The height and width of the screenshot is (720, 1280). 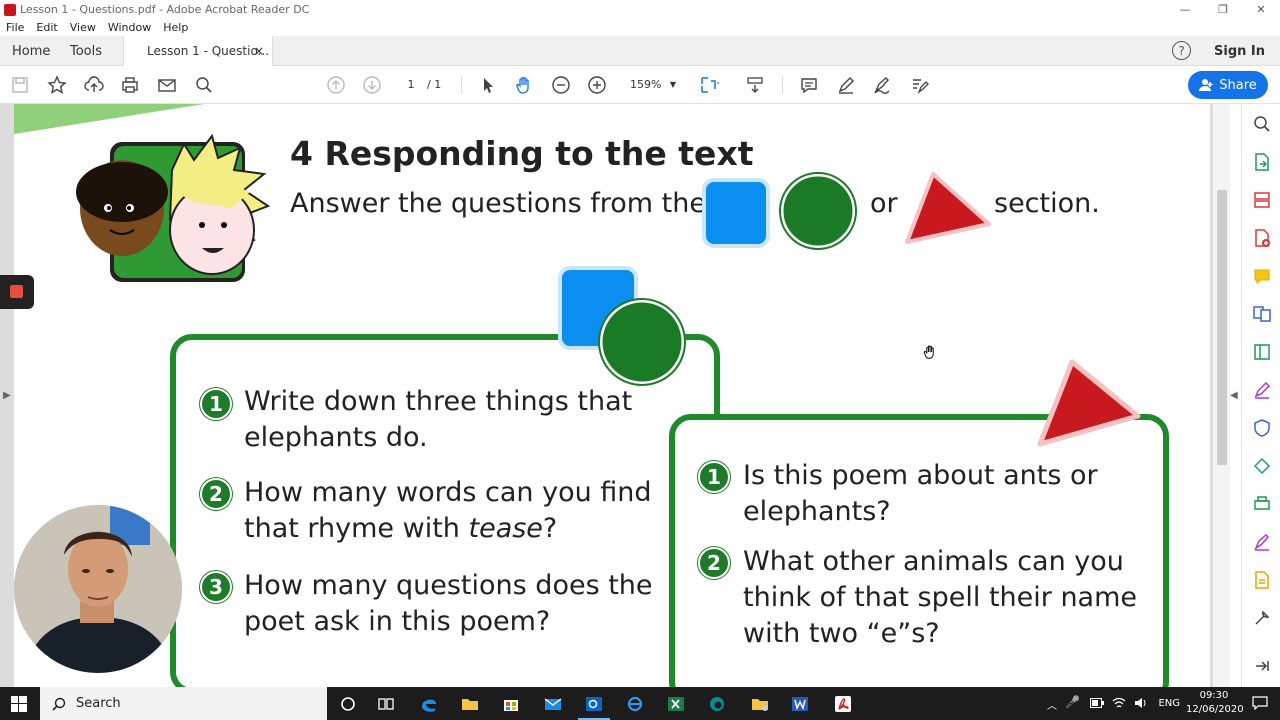 I want to click on volume-icon, so click(x=1141, y=703).